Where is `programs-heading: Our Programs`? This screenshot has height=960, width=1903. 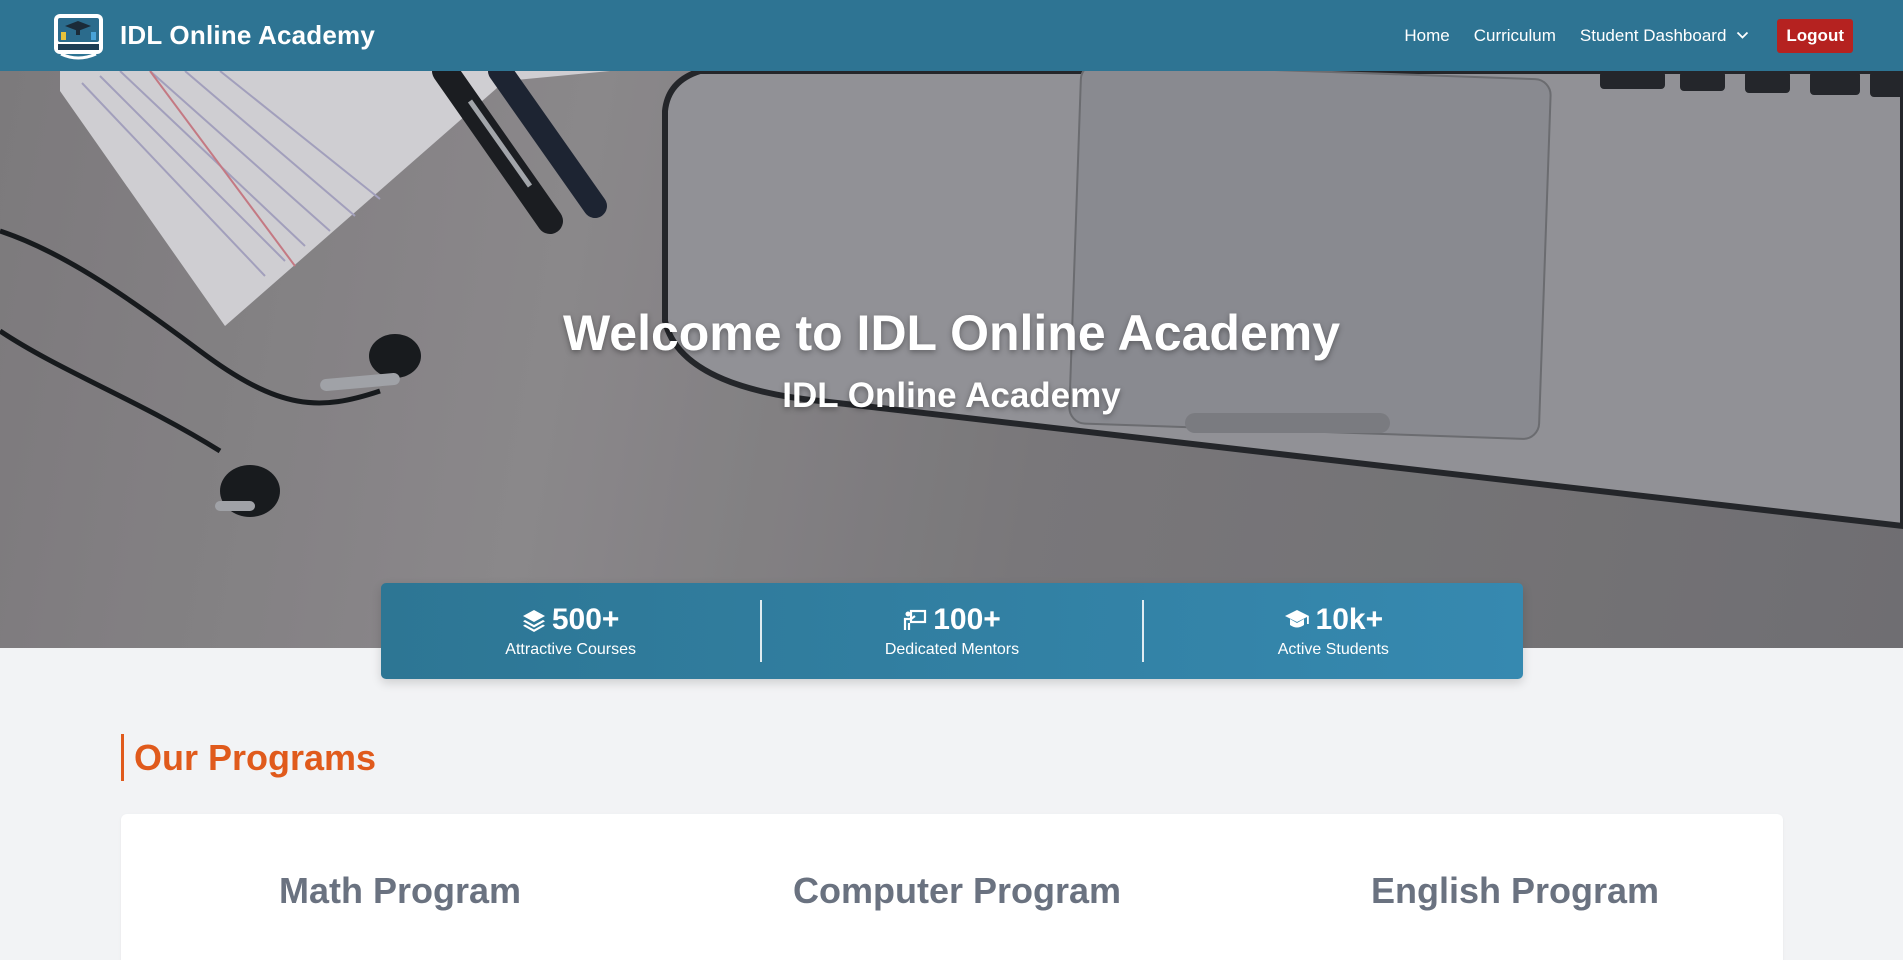
programs-heading: Our Programs is located at coordinates (248, 757).